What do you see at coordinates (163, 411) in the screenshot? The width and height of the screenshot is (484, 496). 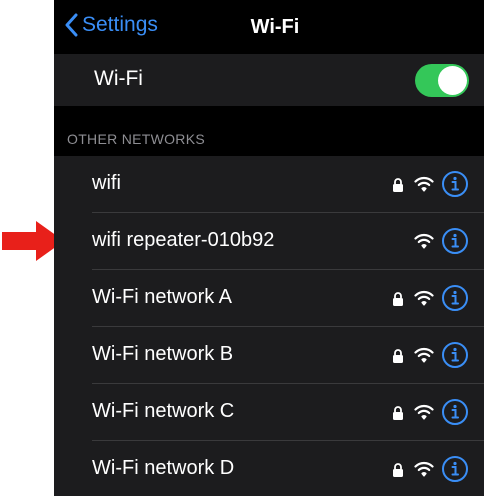 I see `network-name: Wi-Fi network C` at bounding box center [163, 411].